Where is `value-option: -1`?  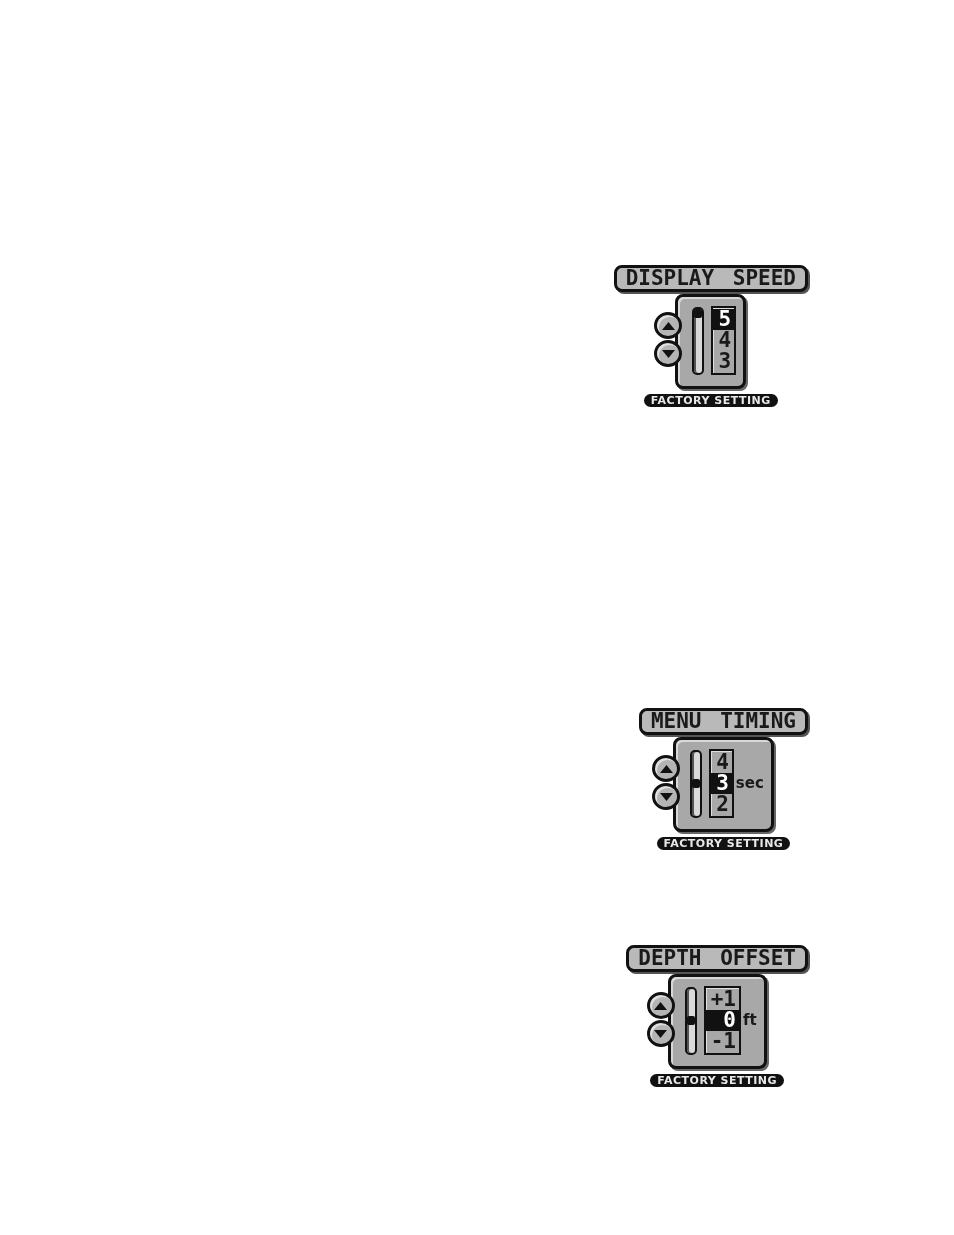 value-option: -1 is located at coordinates (722, 1041).